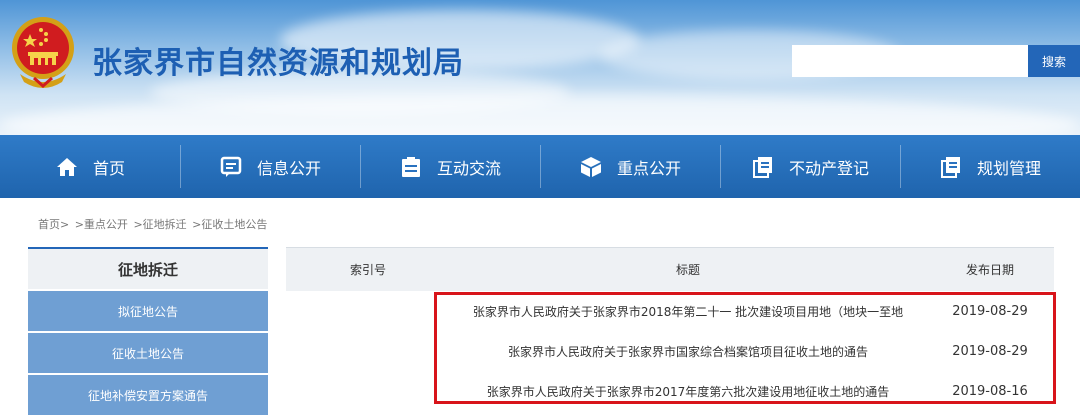 The width and height of the screenshot is (1080, 415). I want to click on sidebar-title: 征地拆迁, so click(148, 268).